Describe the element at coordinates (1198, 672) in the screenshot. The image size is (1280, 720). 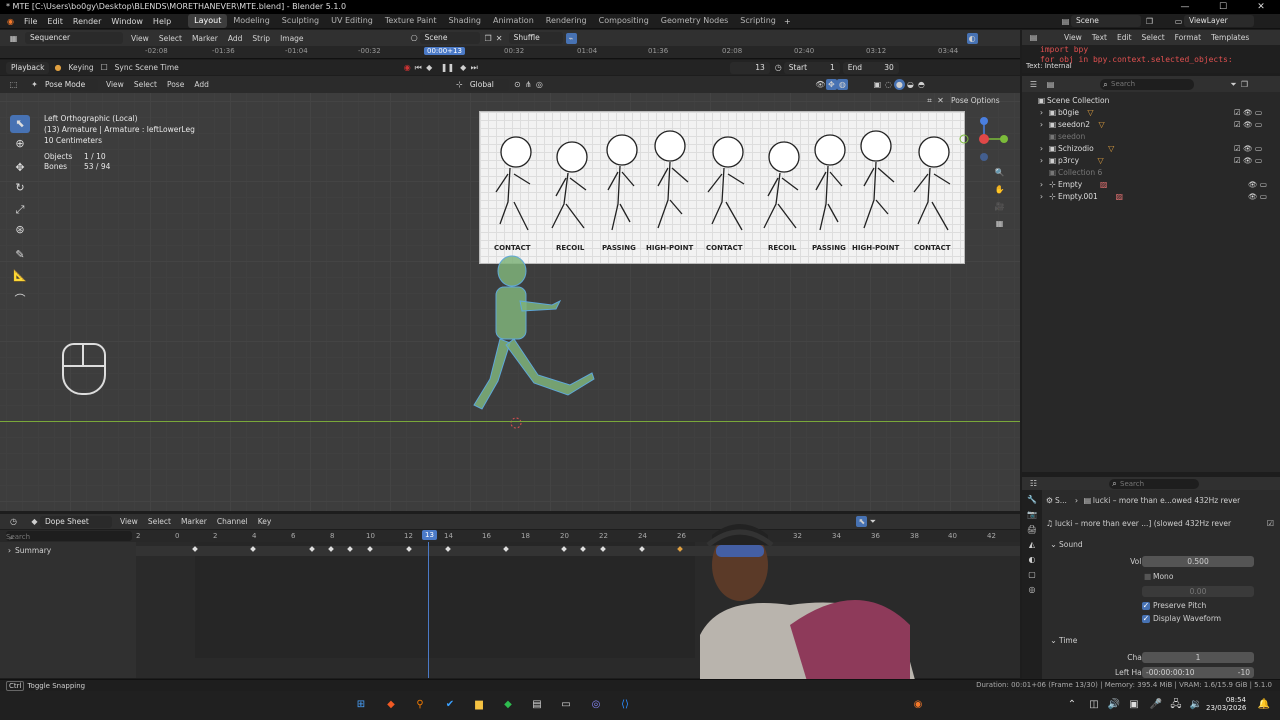
I see `left-handle-field: -00:00:00:10 -10` at that location.